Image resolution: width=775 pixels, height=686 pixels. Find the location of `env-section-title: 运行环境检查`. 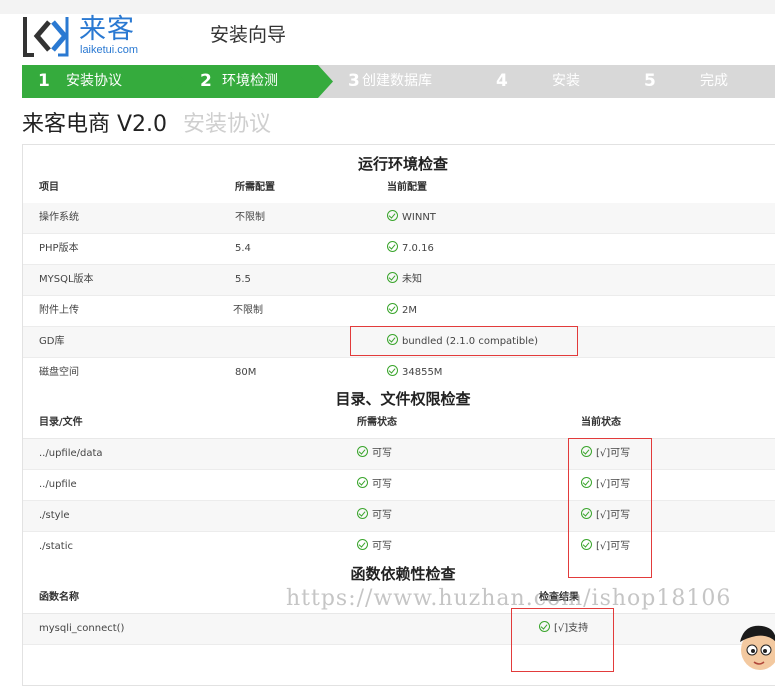

env-section-title: 运行环境检查 is located at coordinates (402, 164).